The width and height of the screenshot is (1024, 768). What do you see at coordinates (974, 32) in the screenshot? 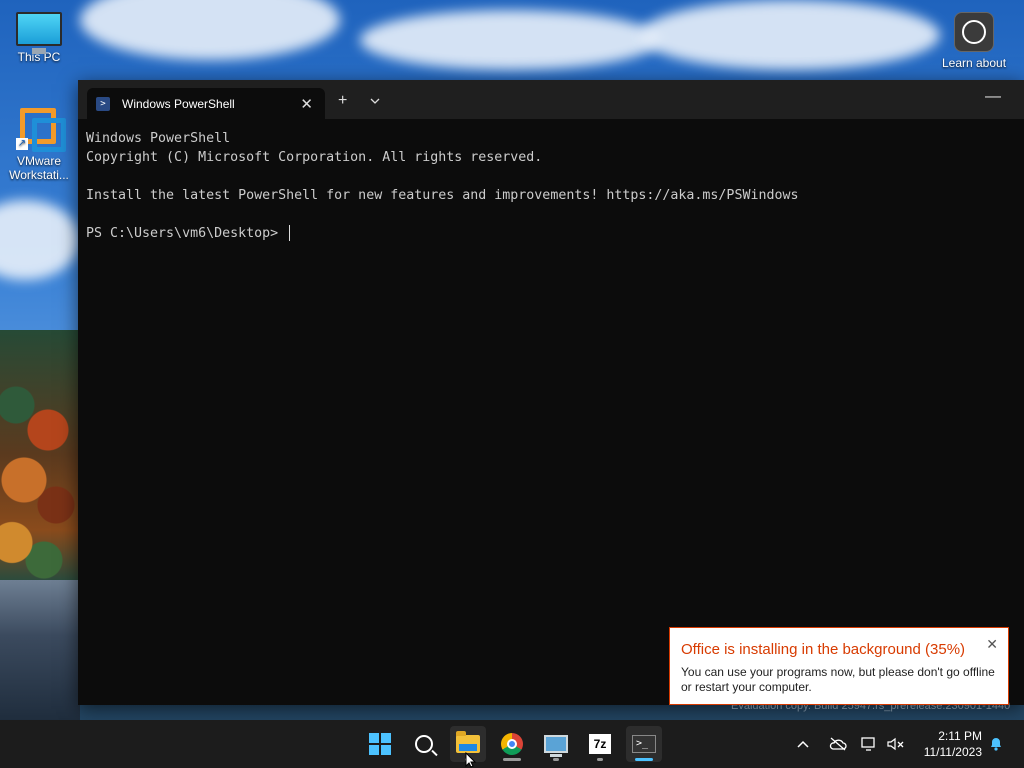
I see `learn-about-icon` at bounding box center [974, 32].